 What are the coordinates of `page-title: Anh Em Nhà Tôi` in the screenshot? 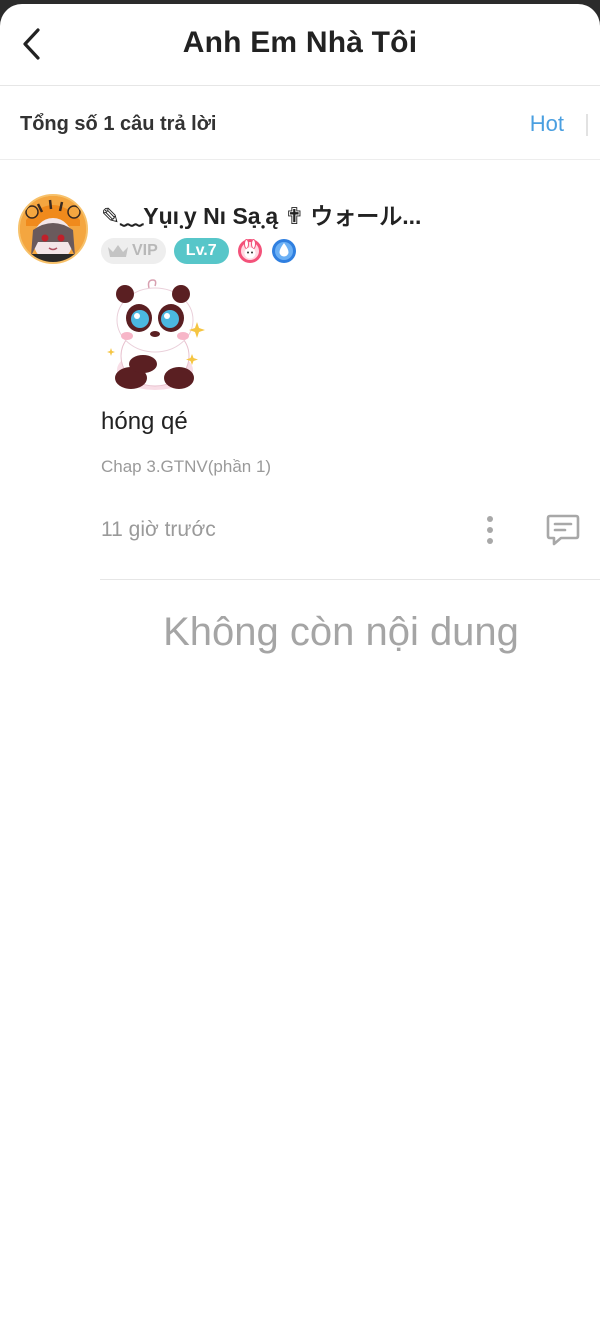 It's located at (300, 42).